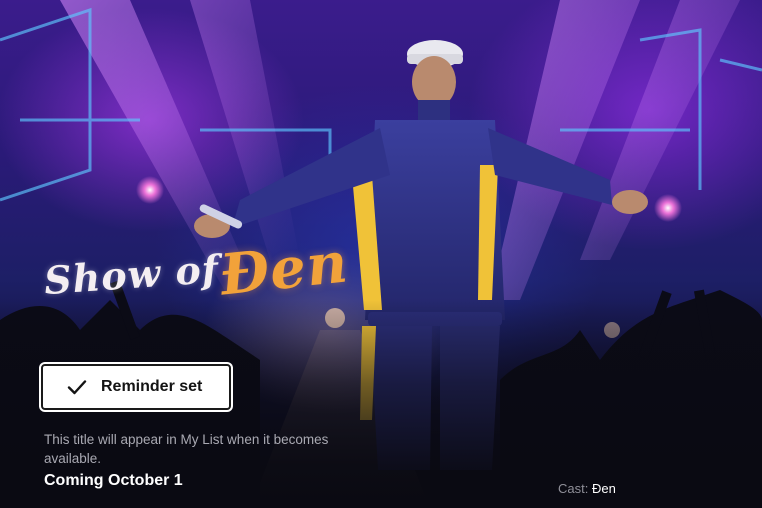  Describe the element at coordinates (284, 269) in the screenshot. I see `title-logo-part2: Đen` at that location.